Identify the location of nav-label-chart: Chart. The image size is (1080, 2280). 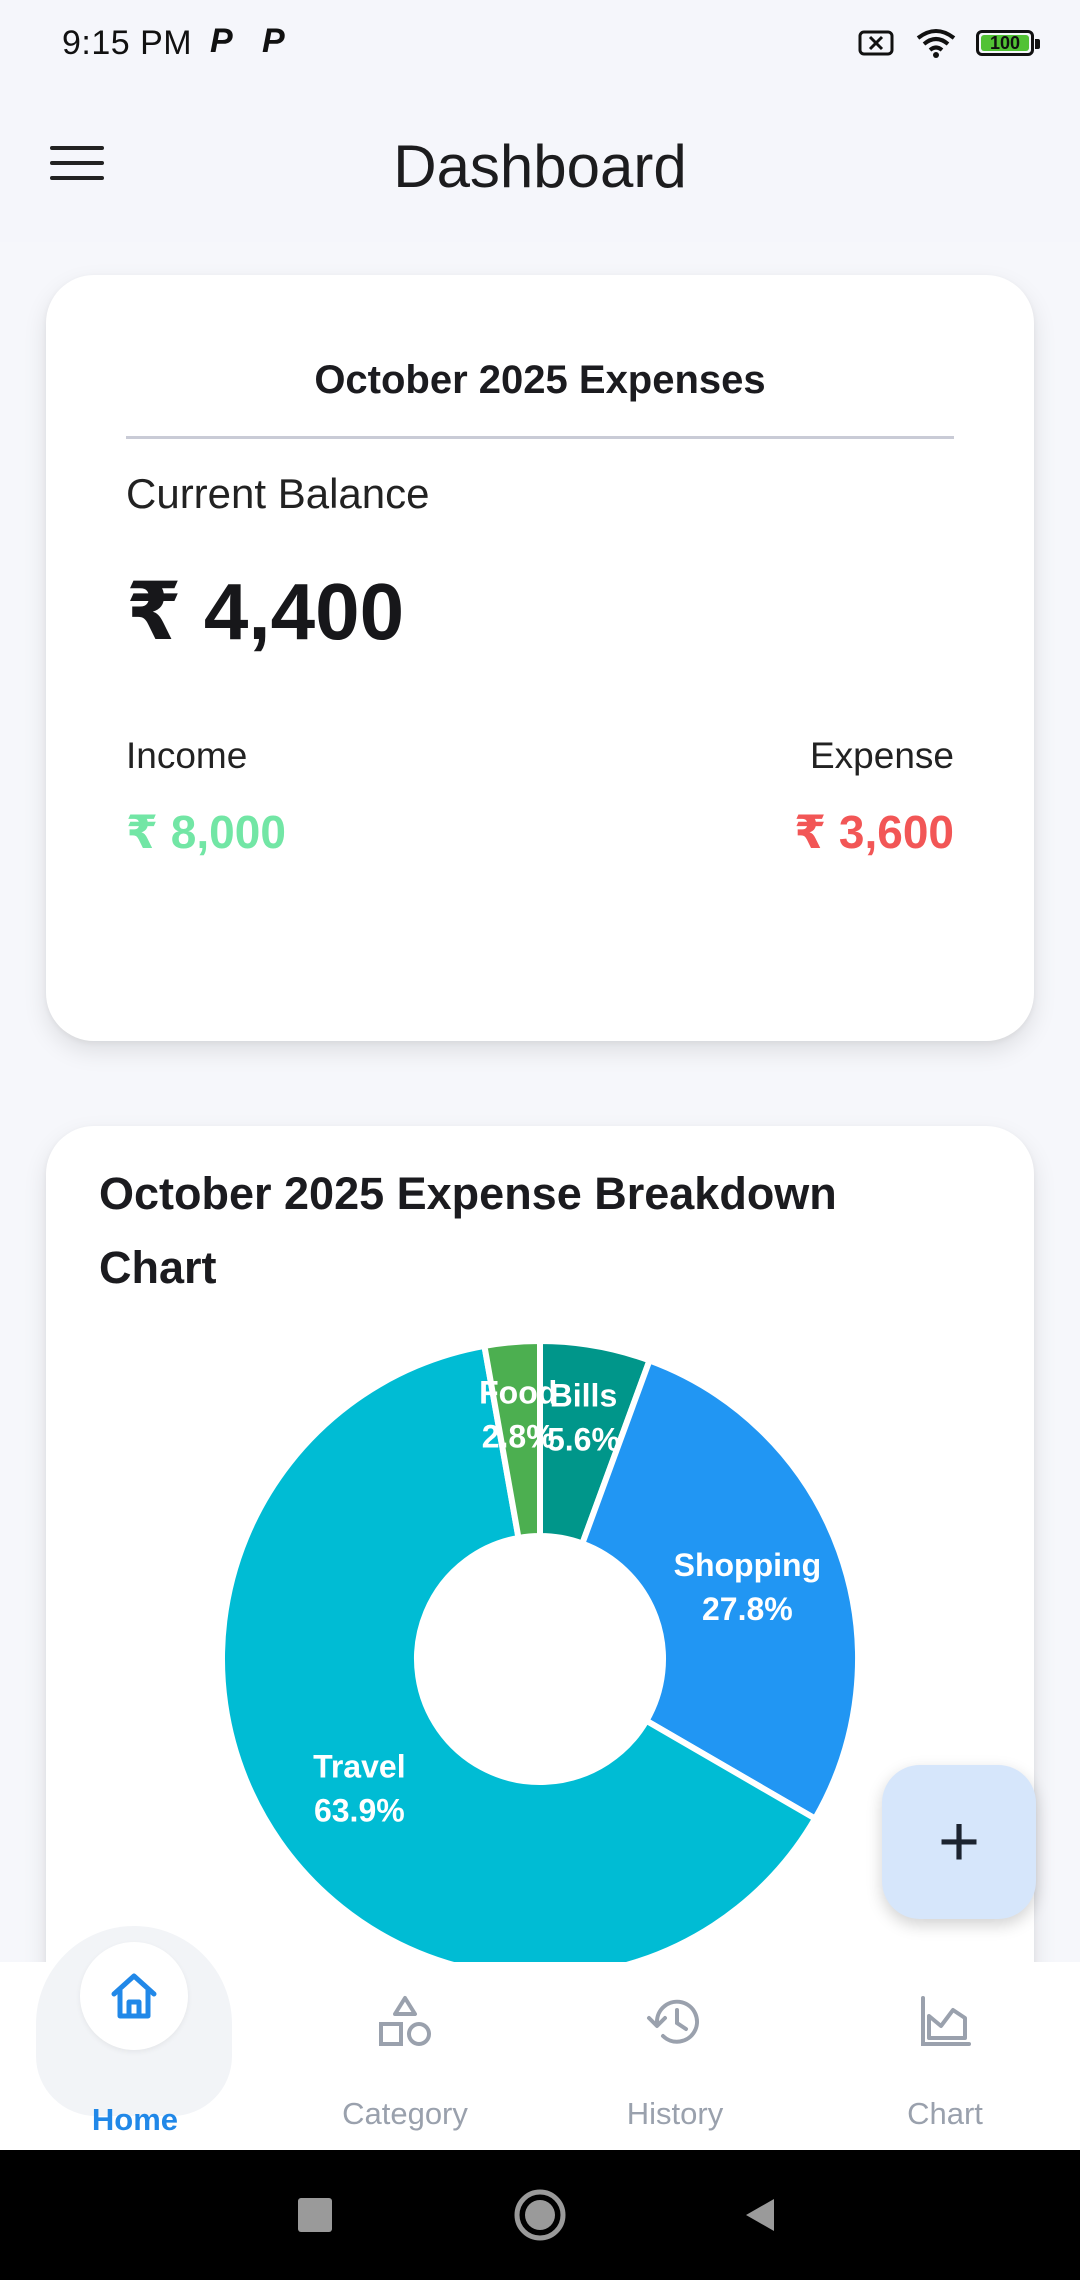
(945, 2113).